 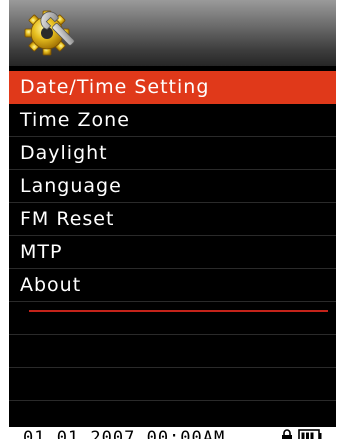 I want to click on settings-header, so click(x=172, y=33).